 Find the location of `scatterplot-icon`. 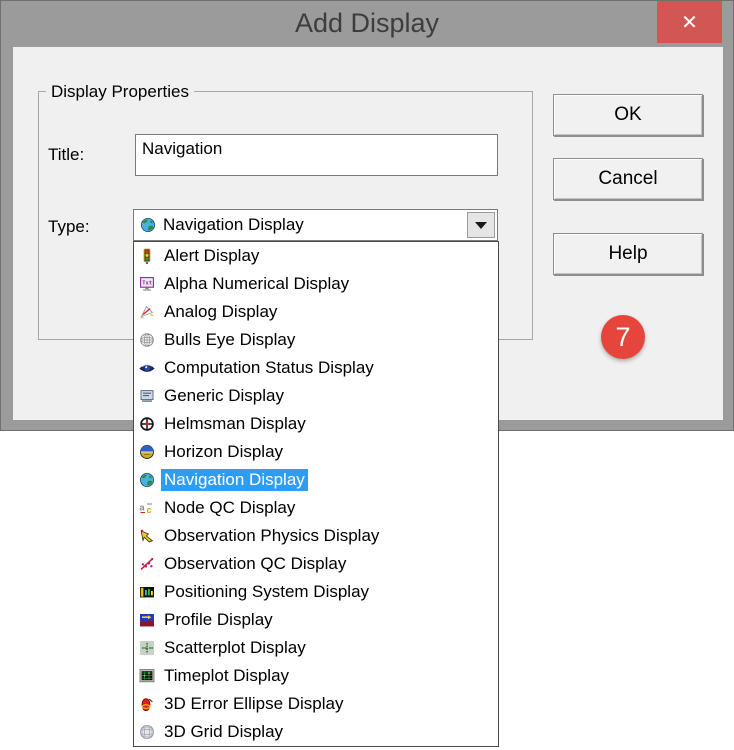

scatterplot-icon is located at coordinates (147, 648).